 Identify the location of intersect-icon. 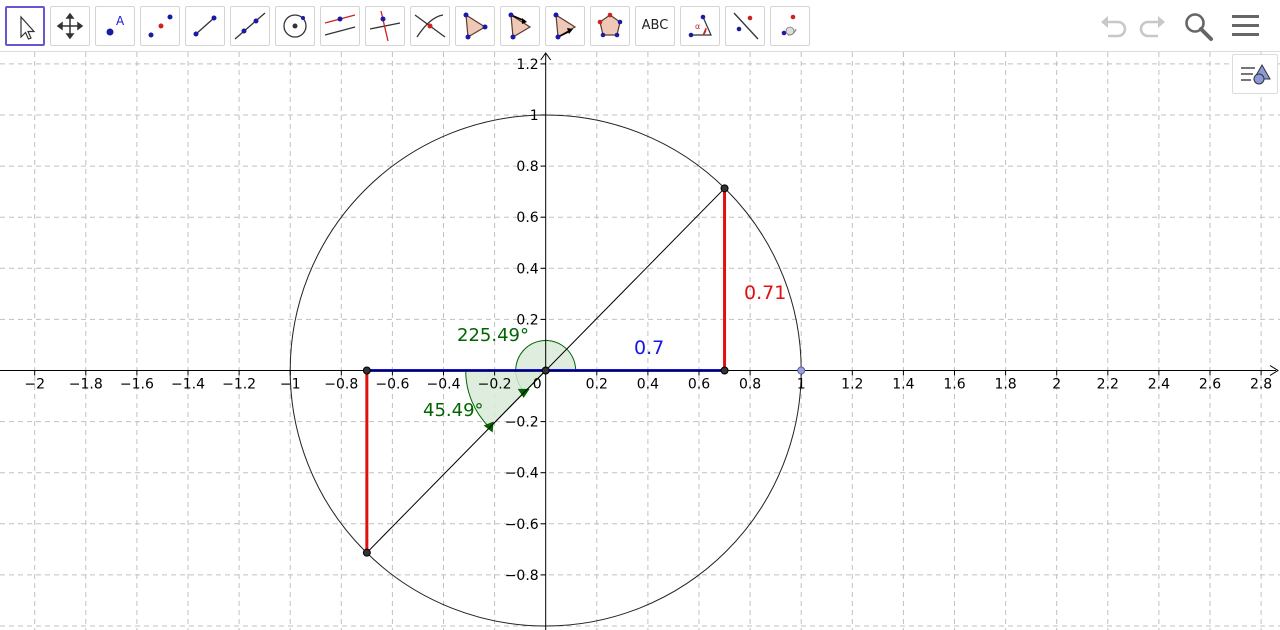
(430, 26).